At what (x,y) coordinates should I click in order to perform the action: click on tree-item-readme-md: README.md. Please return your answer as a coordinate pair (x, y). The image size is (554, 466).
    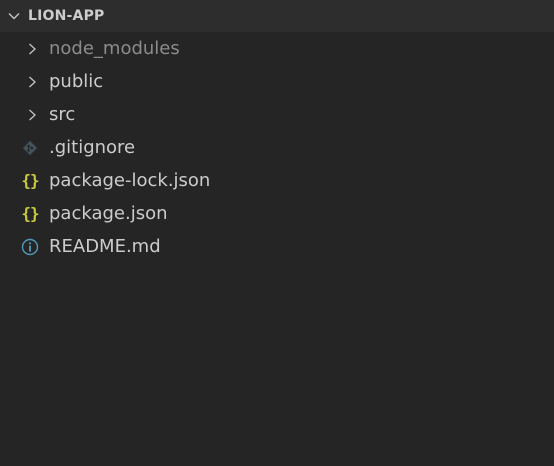
    Looking at the image, I should click on (277, 246).